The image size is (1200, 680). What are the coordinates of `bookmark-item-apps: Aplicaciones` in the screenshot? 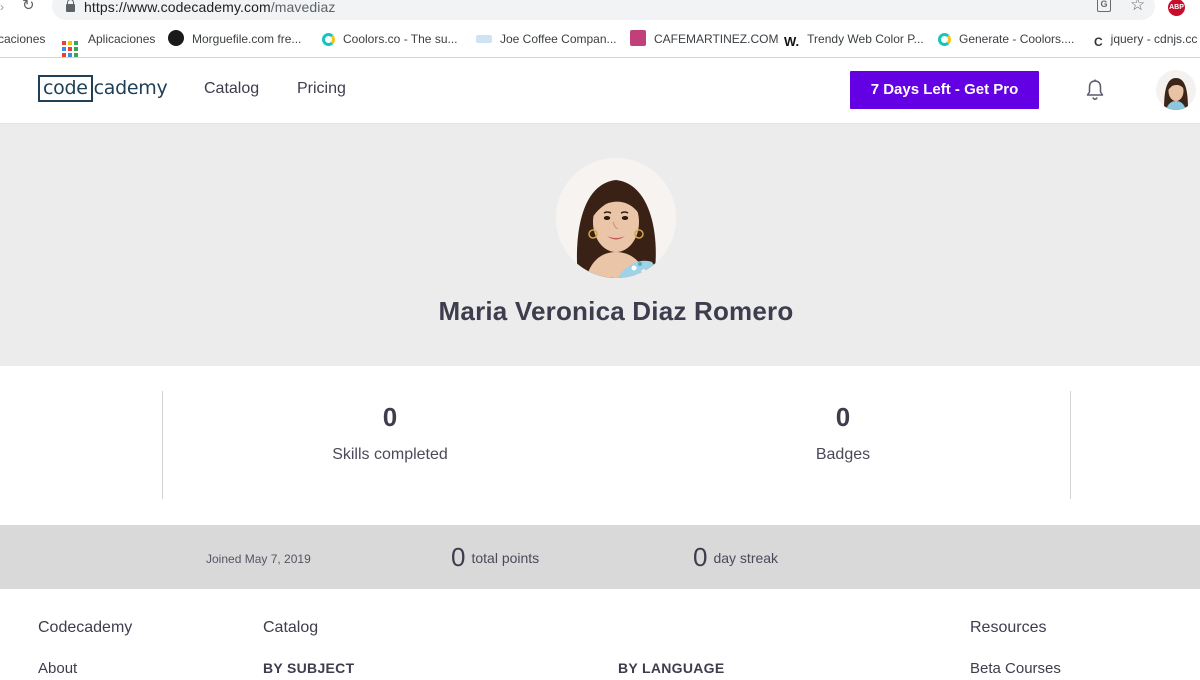 It's located at (109, 43).